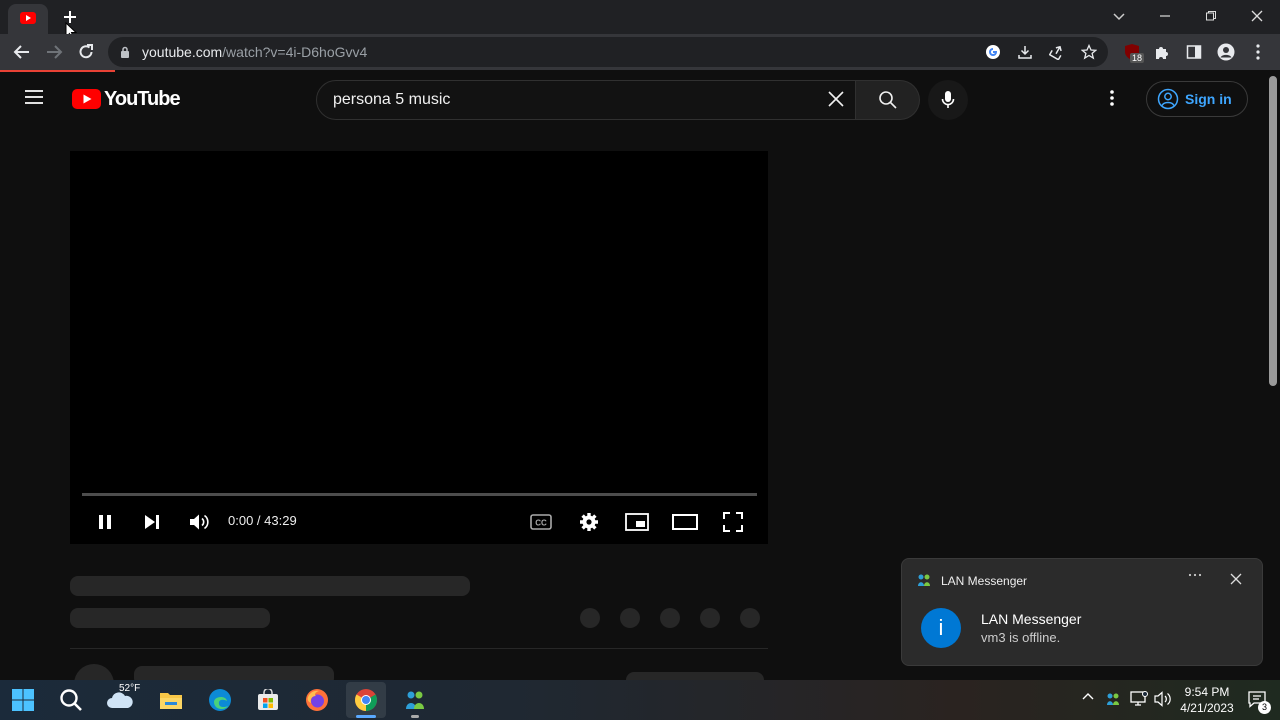  What do you see at coordinates (152, 522) in the screenshot?
I see `next-video-button` at bounding box center [152, 522].